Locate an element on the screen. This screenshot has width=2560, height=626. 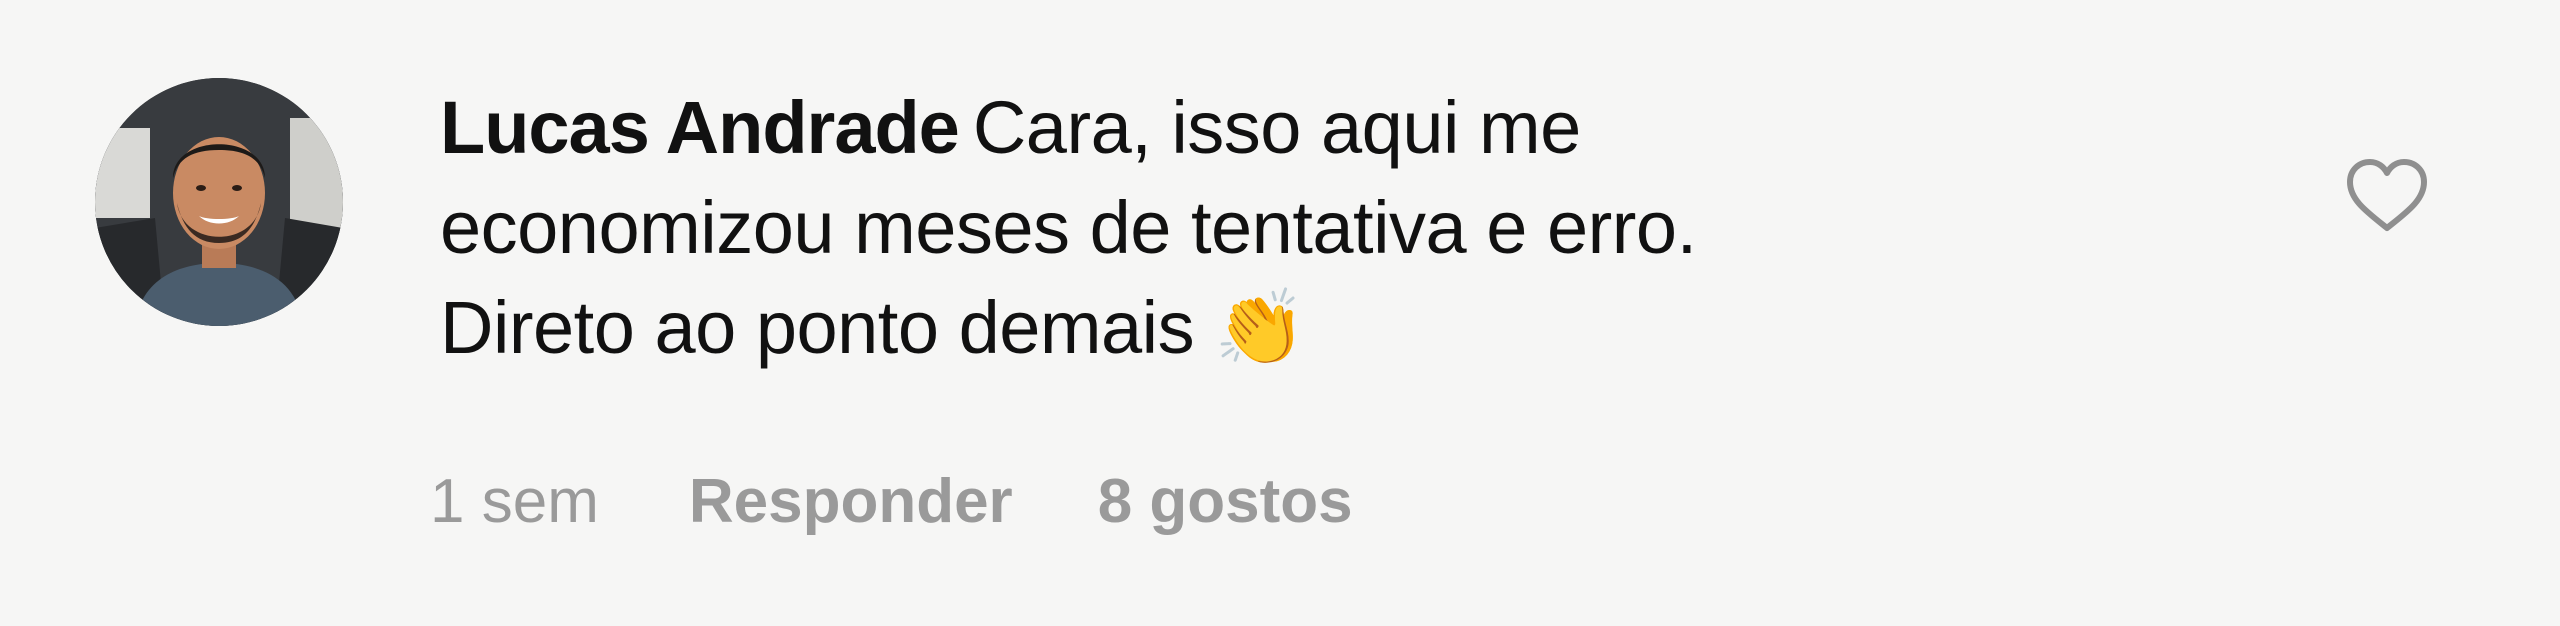
heart-outline-icon is located at coordinates (2387, 195).